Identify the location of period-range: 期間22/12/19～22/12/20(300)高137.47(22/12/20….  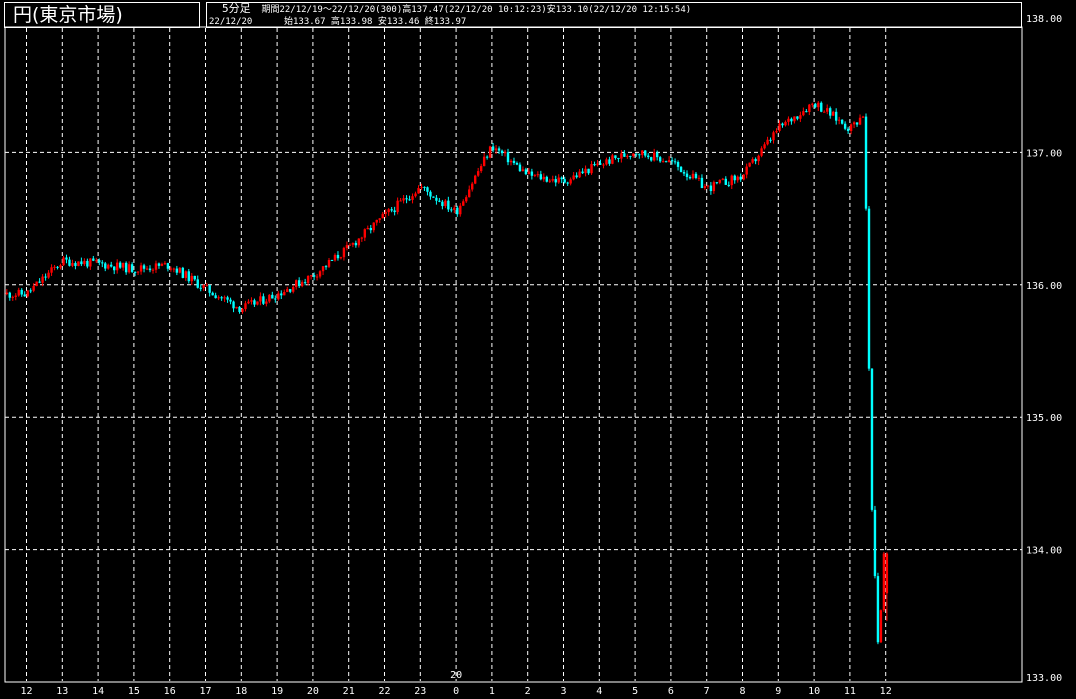
(476, 10).